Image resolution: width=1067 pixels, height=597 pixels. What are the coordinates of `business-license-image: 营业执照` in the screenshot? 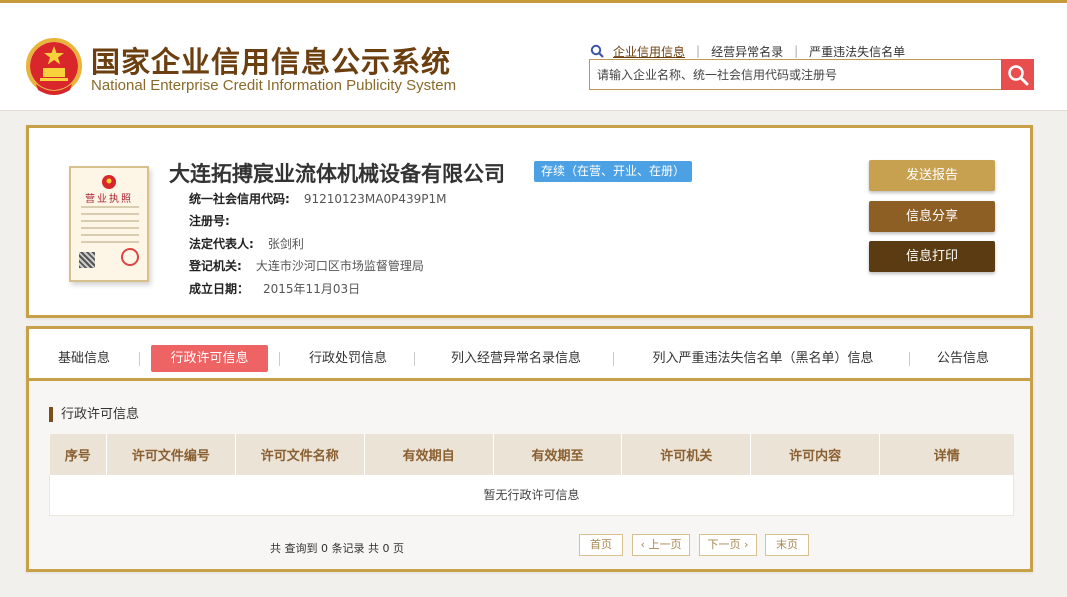 It's located at (109, 224).